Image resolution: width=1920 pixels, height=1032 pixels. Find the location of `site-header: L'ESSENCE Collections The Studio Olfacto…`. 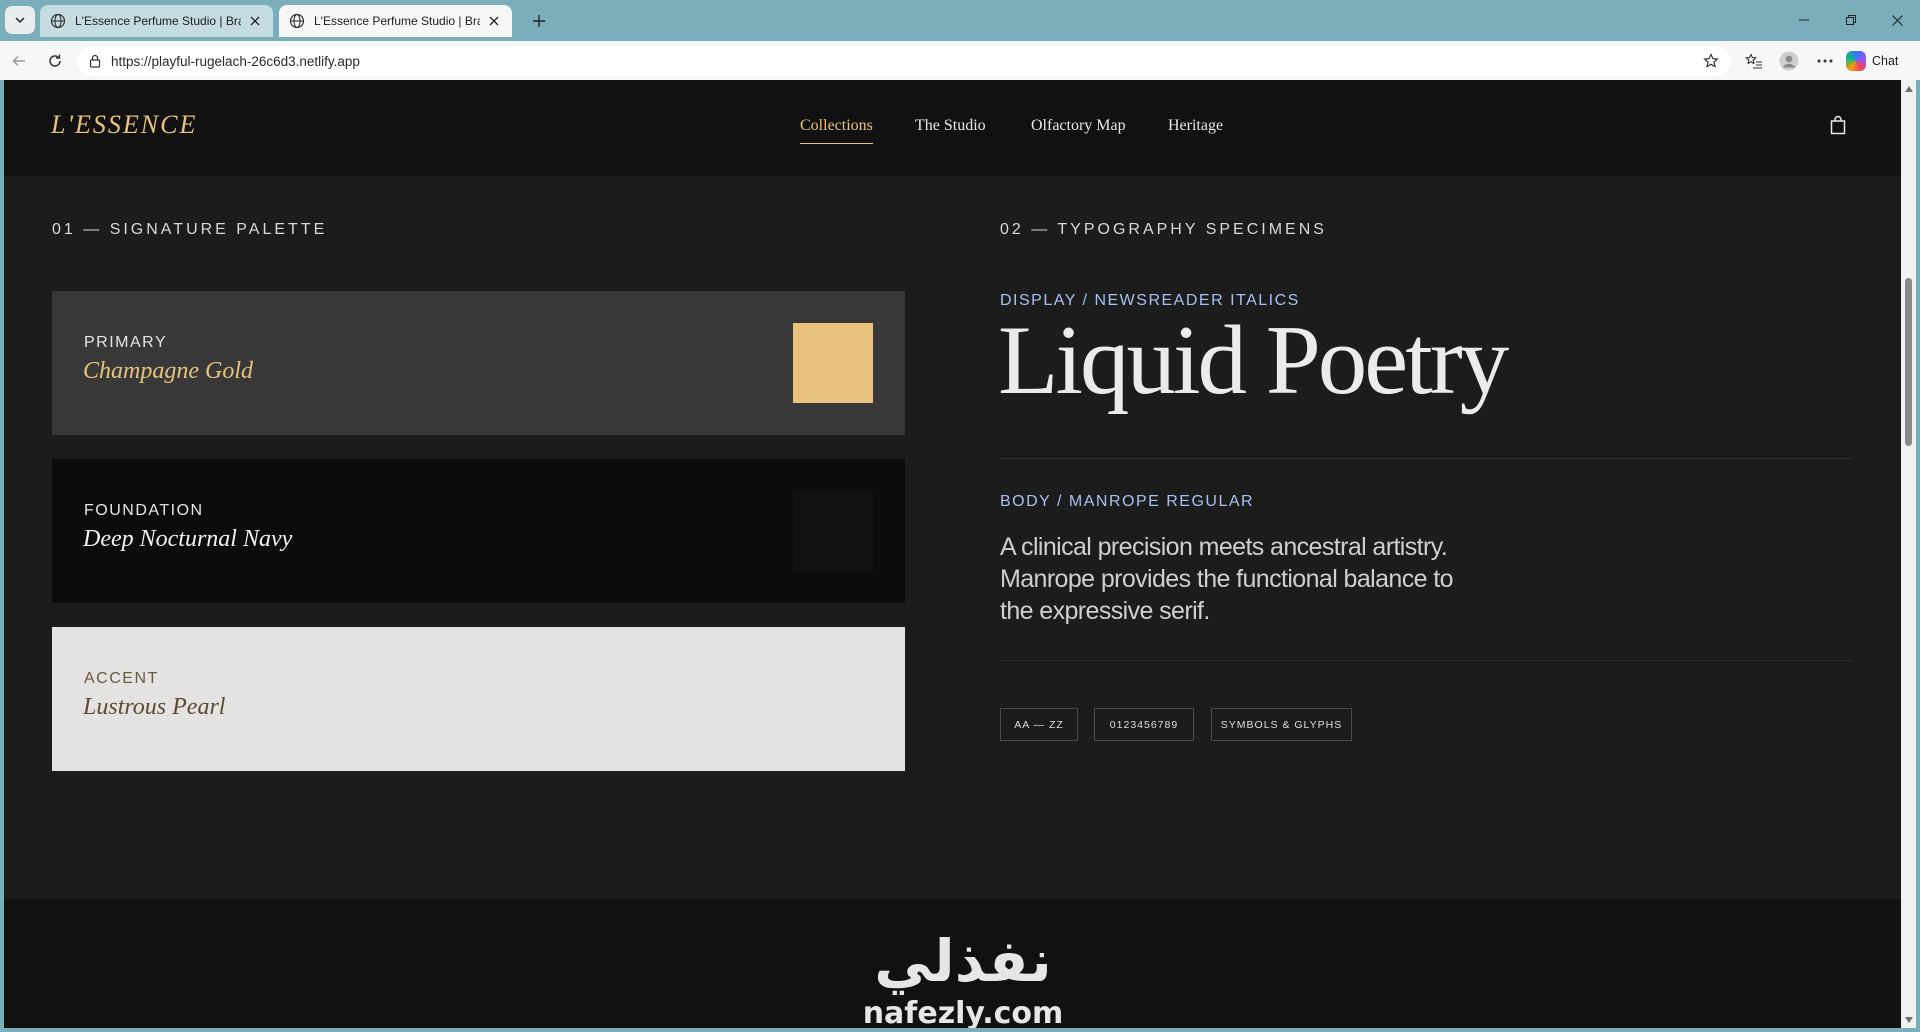

site-header: L'ESSENCE Collections The Studio Olfacto… is located at coordinates (952, 128).